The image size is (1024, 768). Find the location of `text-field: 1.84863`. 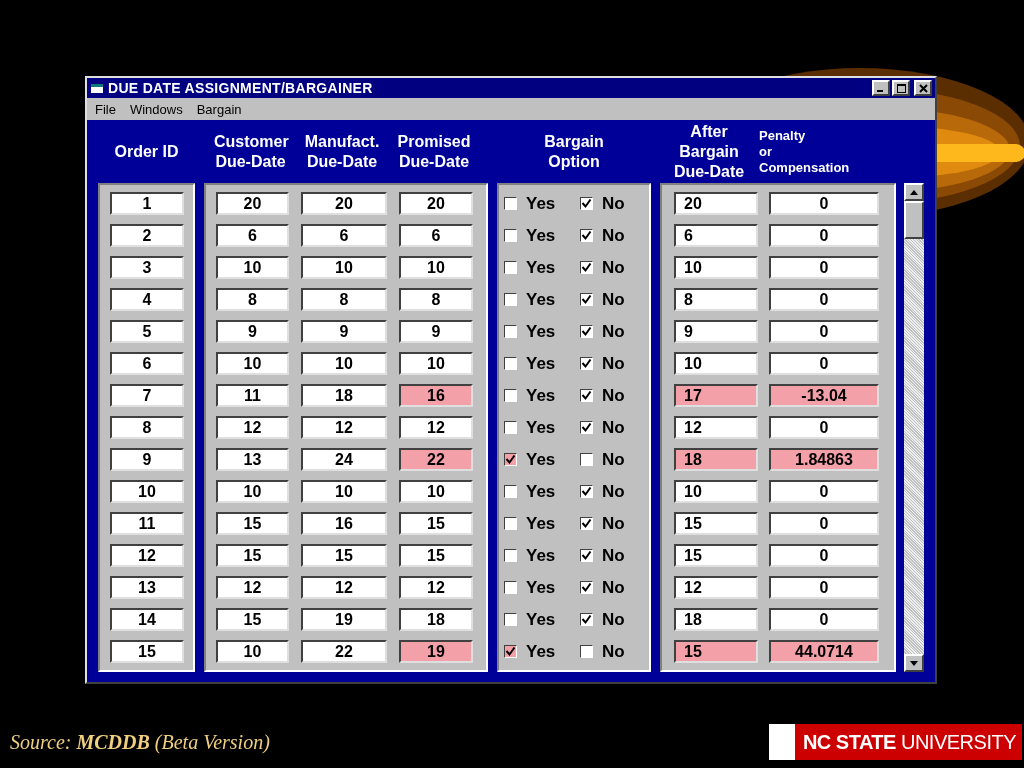

text-field: 1.84863 is located at coordinates (824, 459).